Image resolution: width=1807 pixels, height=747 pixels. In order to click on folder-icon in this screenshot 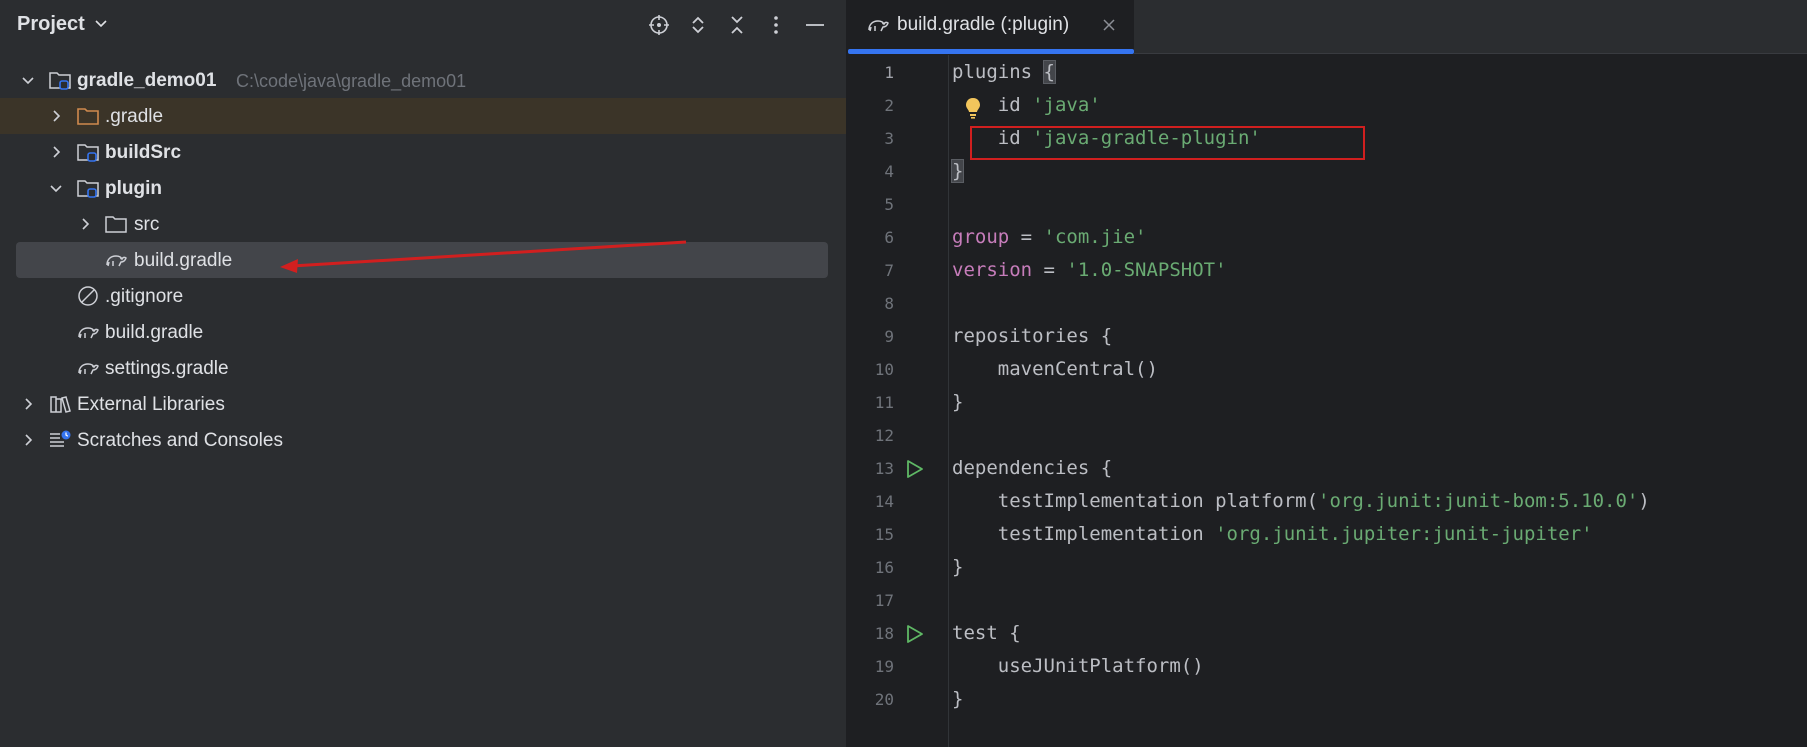, I will do `click(116, 224)`.